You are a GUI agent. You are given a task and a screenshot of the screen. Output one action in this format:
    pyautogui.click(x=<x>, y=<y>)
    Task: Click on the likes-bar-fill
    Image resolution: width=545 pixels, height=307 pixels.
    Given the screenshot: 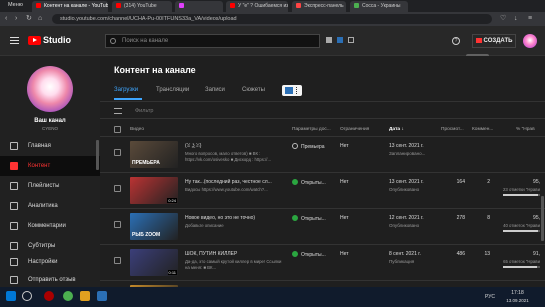 What is the action you would take?
    pyautogui.click(x=520, y=267)
    